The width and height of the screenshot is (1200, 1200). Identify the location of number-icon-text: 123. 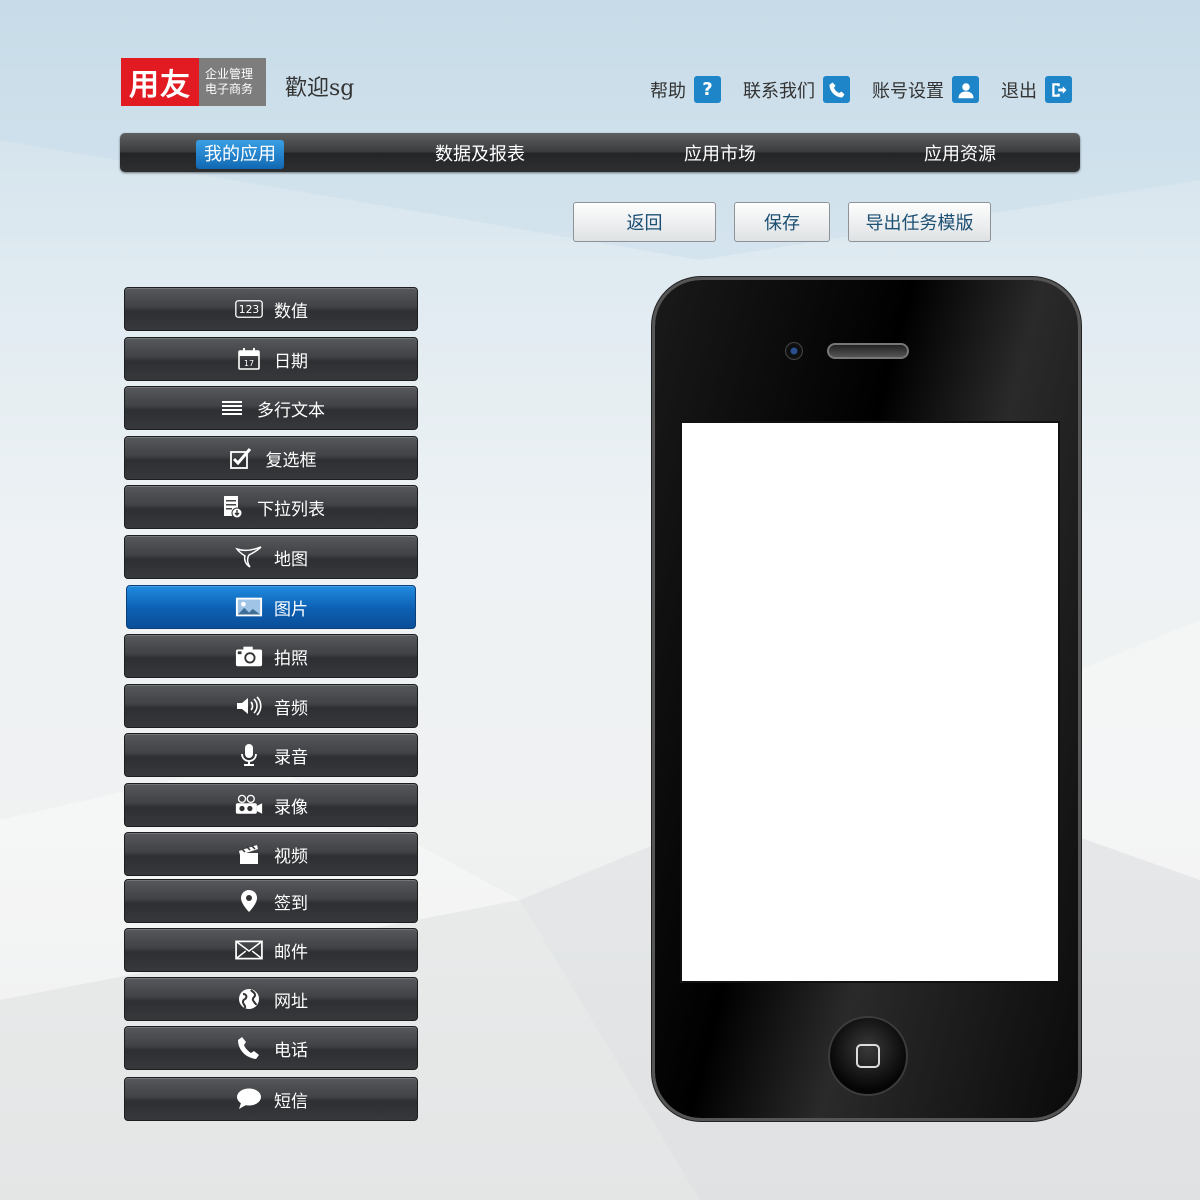
(249, 309).